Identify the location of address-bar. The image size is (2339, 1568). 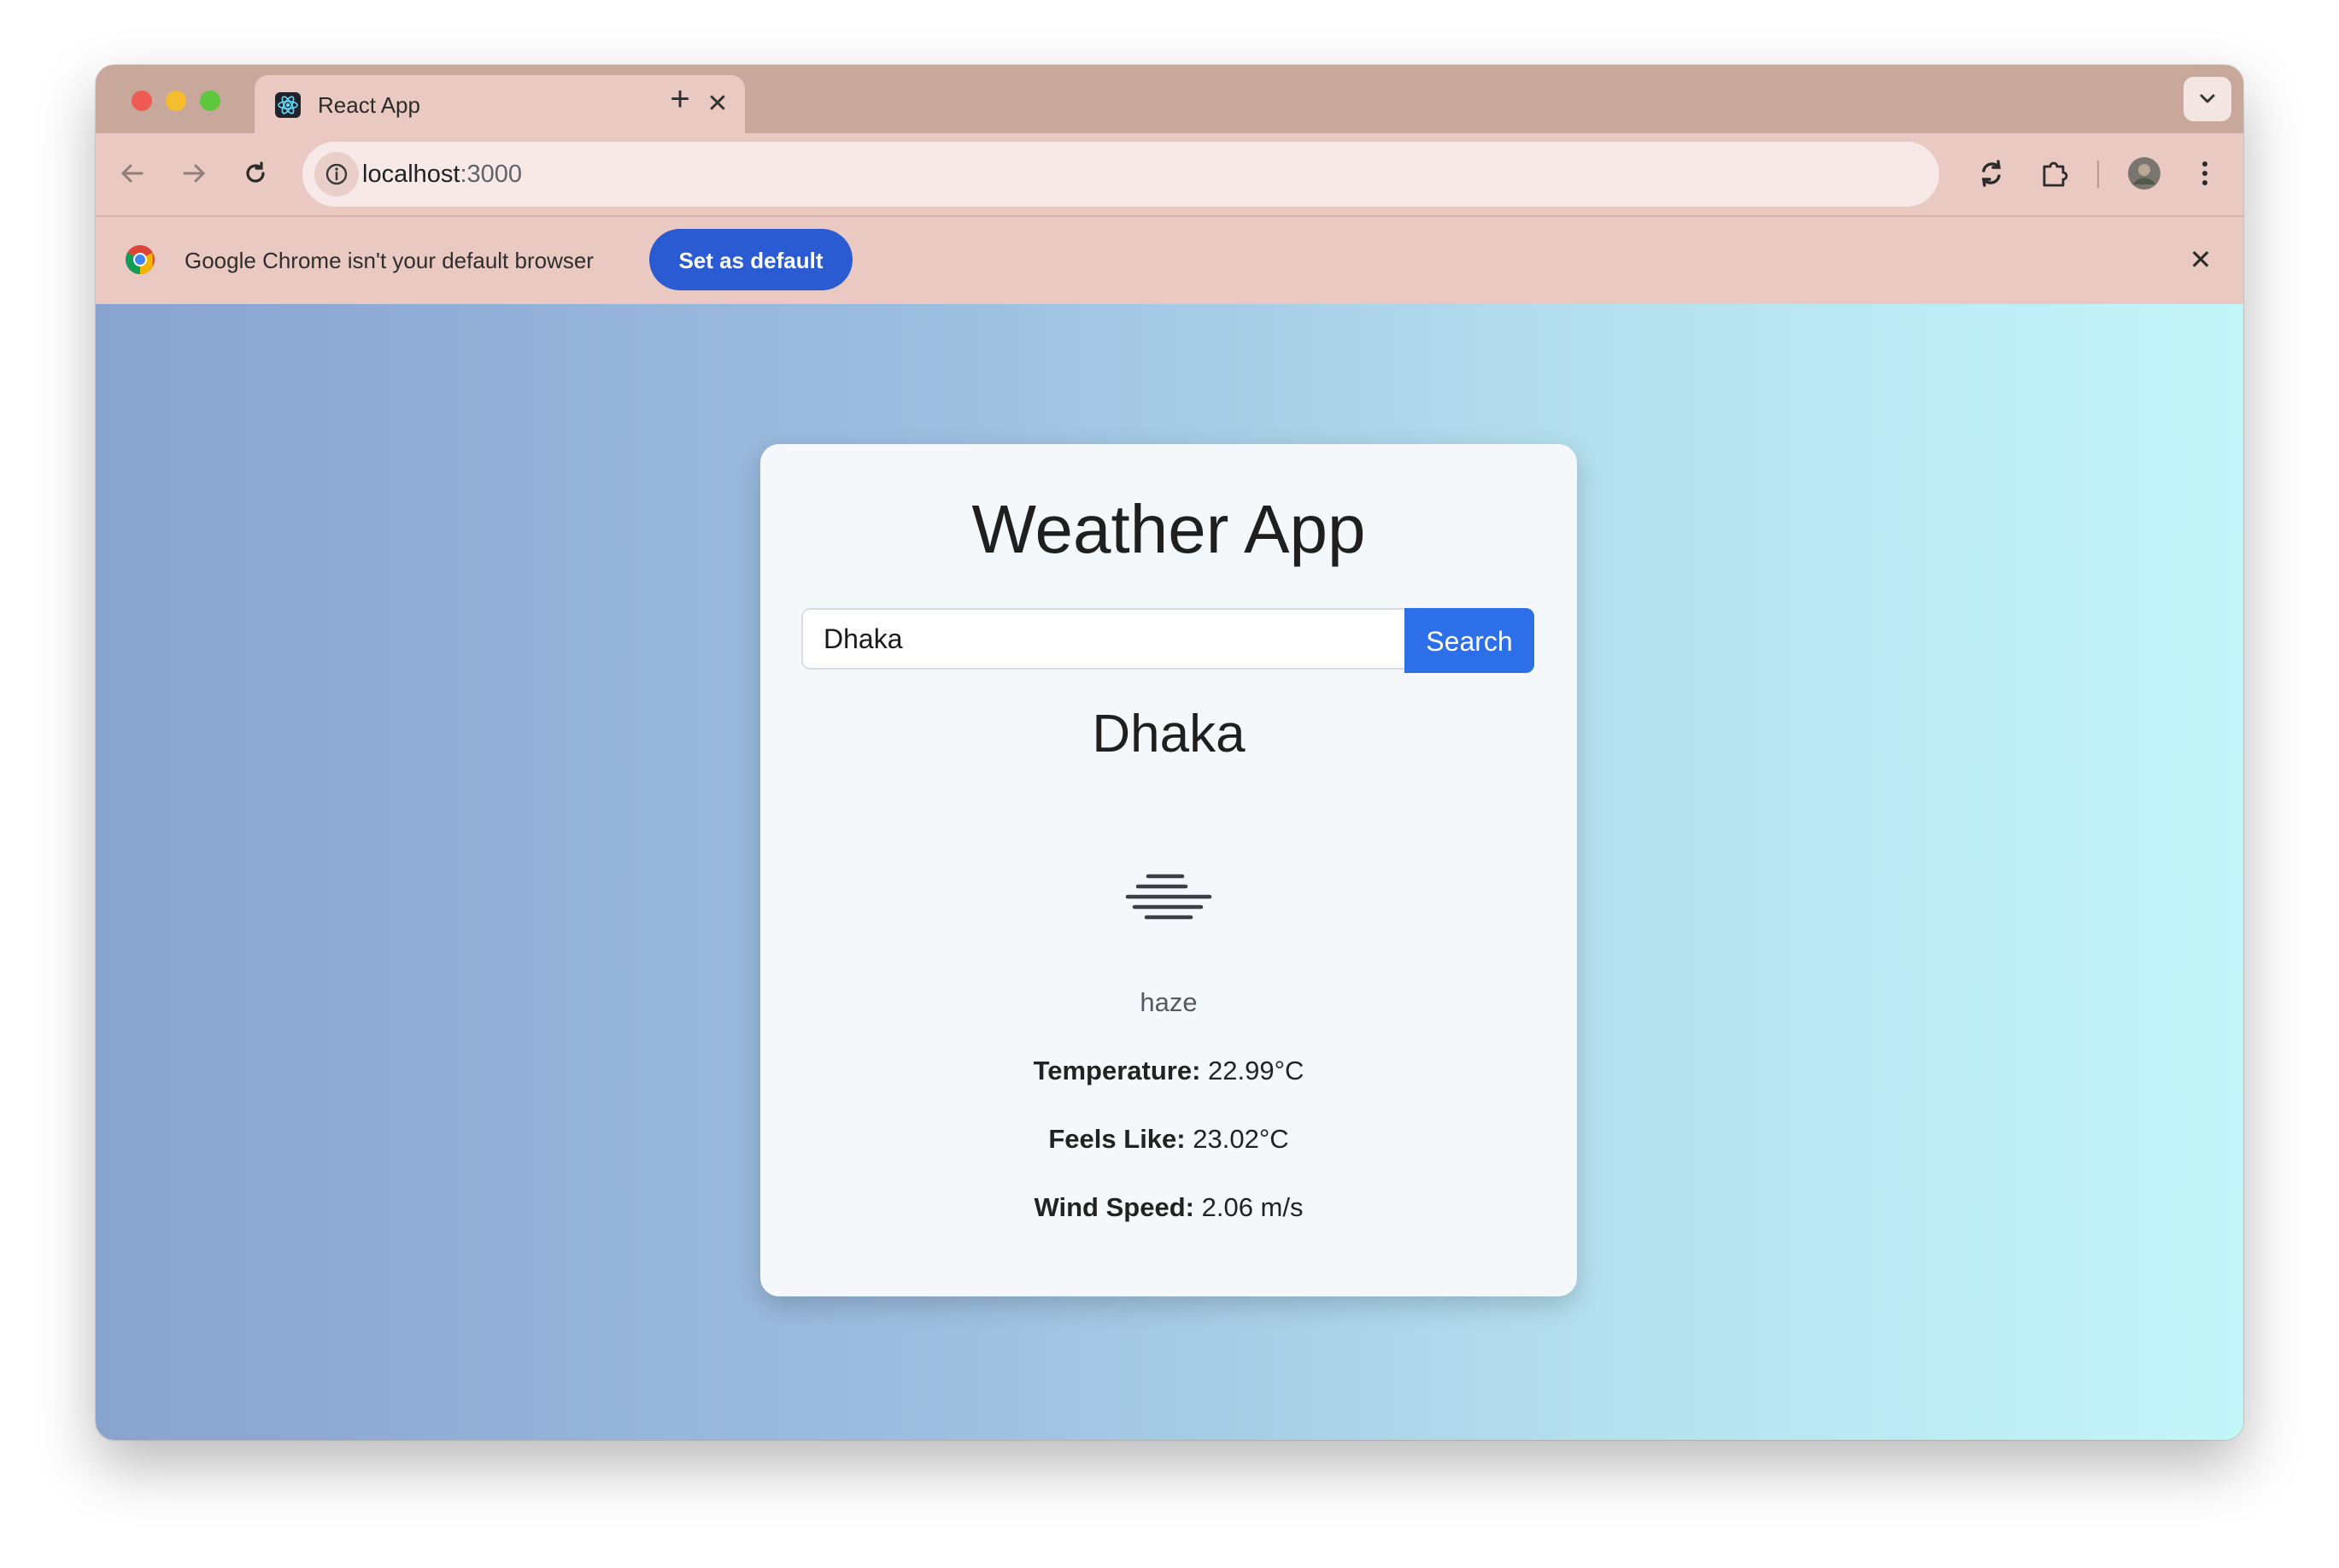
(1120, 174).